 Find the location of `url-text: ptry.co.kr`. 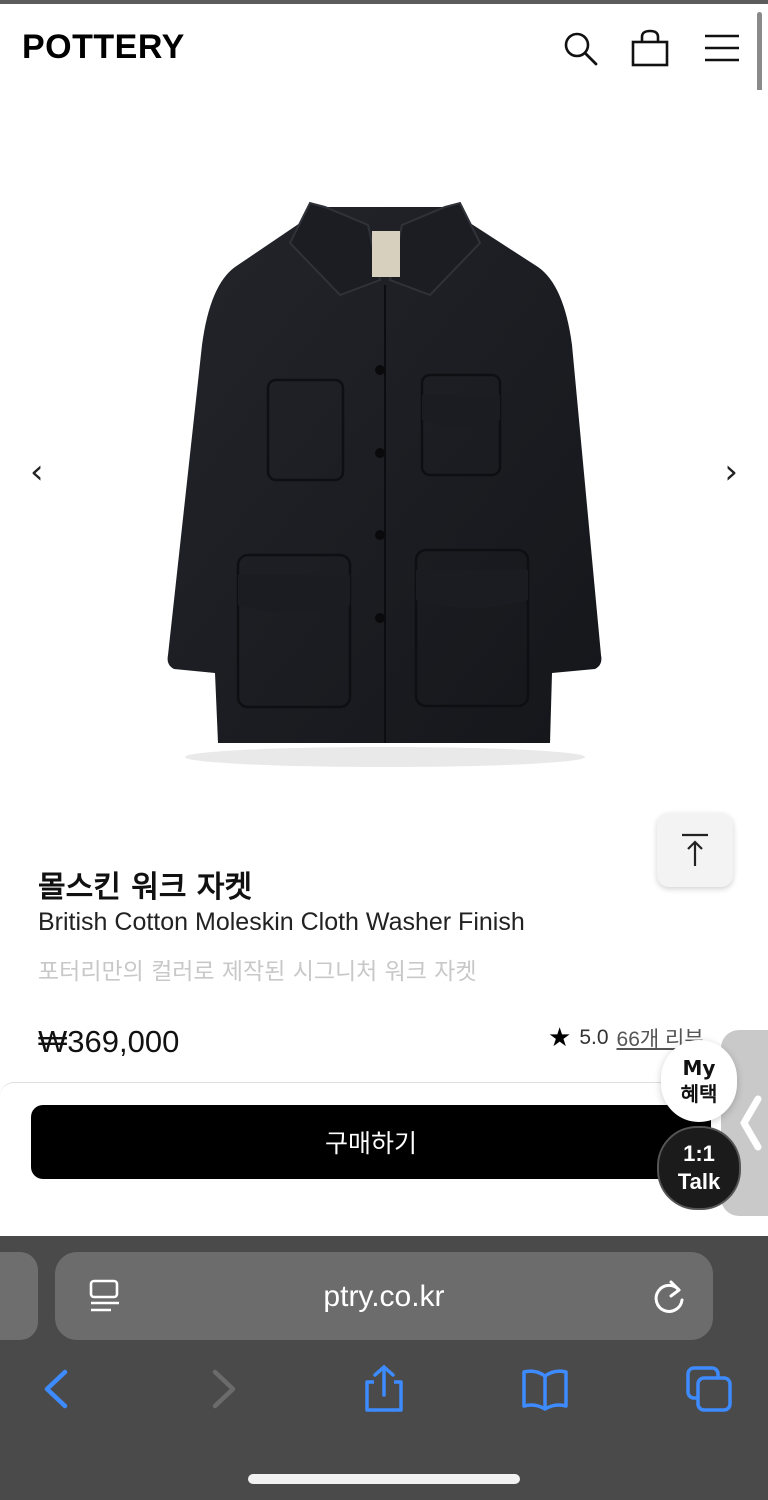

url-text: ptry.co.kr is located at coordinates (384, 1296).